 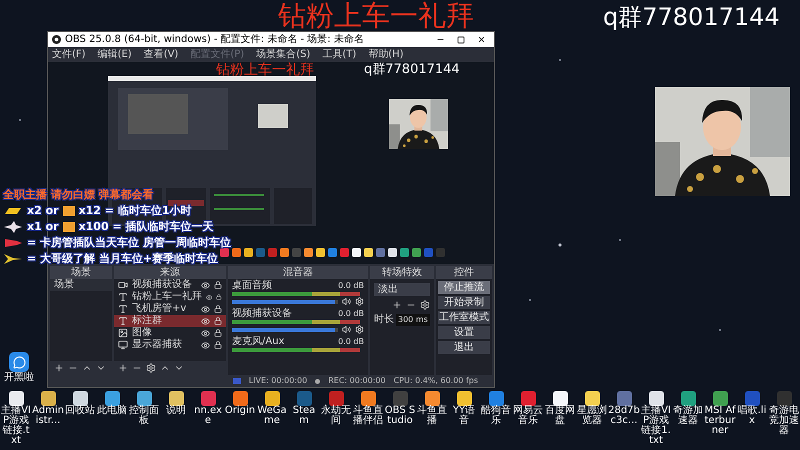 I want to click on duration-label: 时长, so click(x=384, y=320).